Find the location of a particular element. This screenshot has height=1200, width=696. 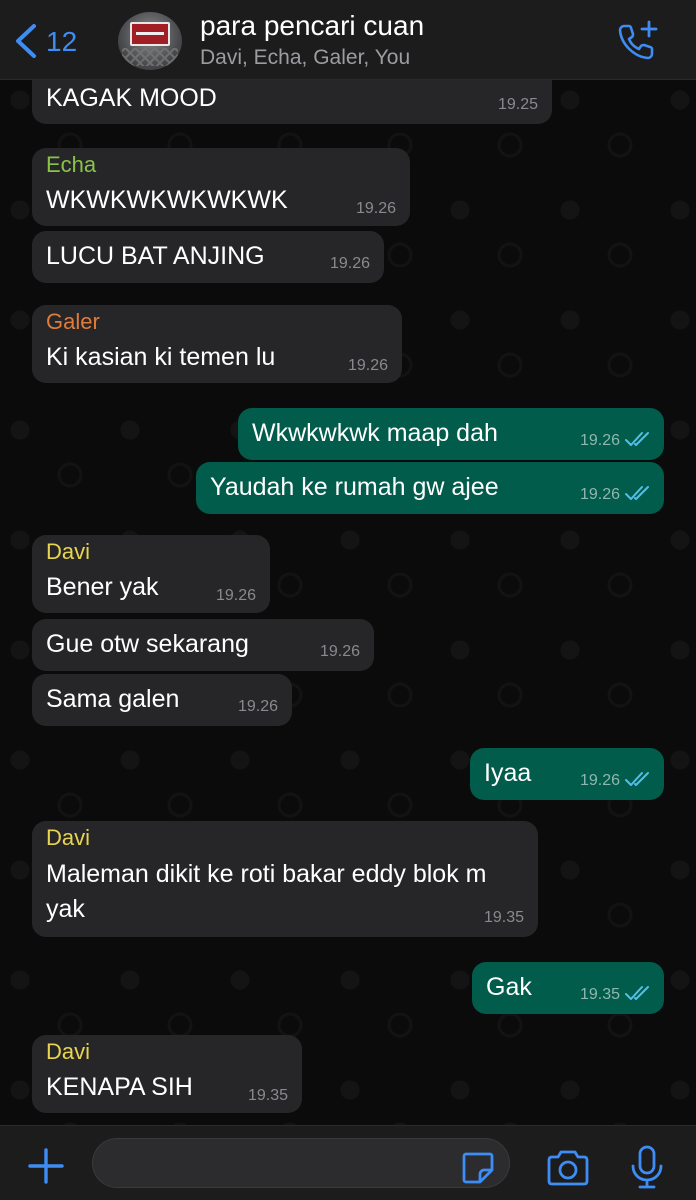

message-text: Ki kasian ki temen lu is located at coordinates (161, 357).